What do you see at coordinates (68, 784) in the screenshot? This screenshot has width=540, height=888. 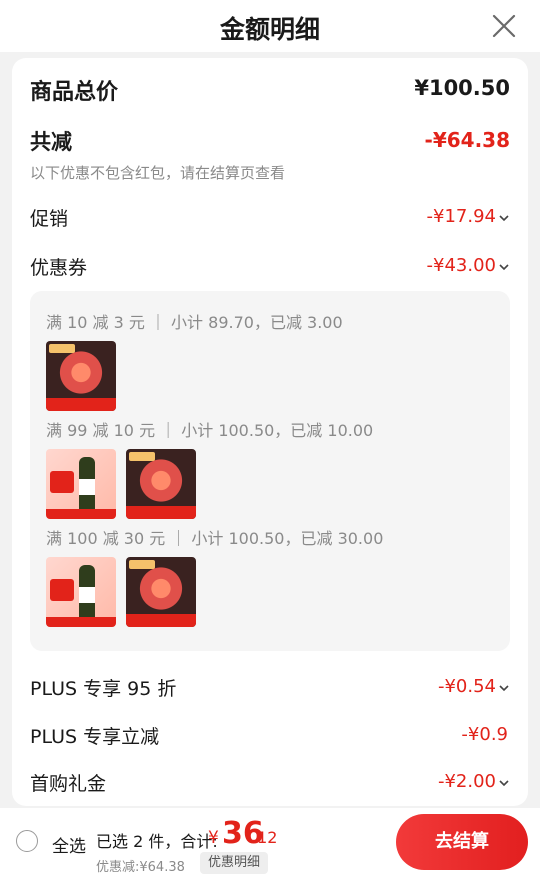 I see `first-gift-label: 首购礼金` at bounding box center [68, 784].